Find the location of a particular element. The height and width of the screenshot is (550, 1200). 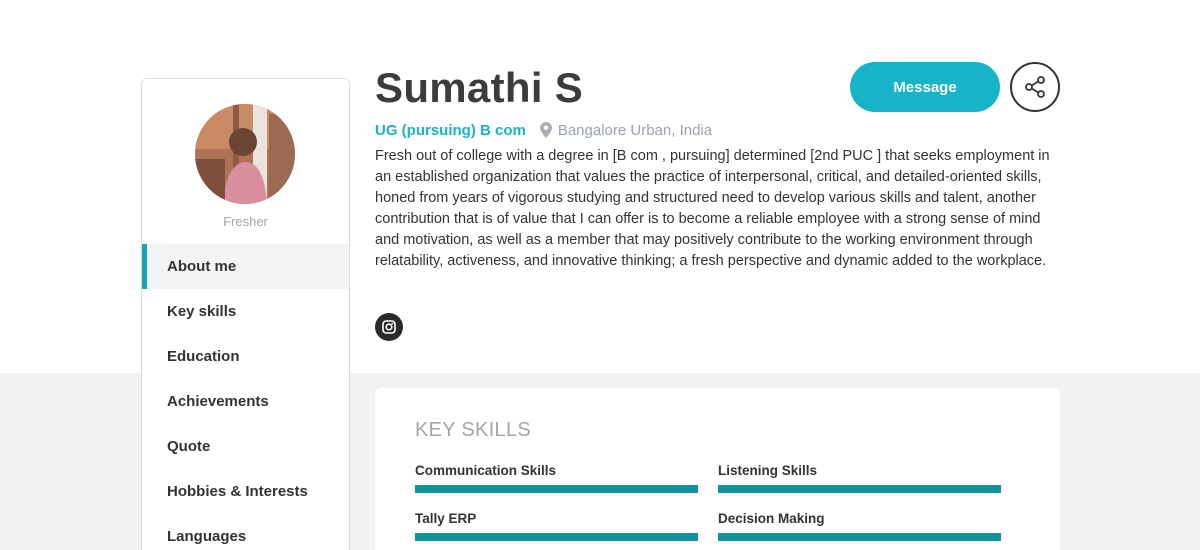

skill-item: Decision Making is located at coordinates (859, 526).